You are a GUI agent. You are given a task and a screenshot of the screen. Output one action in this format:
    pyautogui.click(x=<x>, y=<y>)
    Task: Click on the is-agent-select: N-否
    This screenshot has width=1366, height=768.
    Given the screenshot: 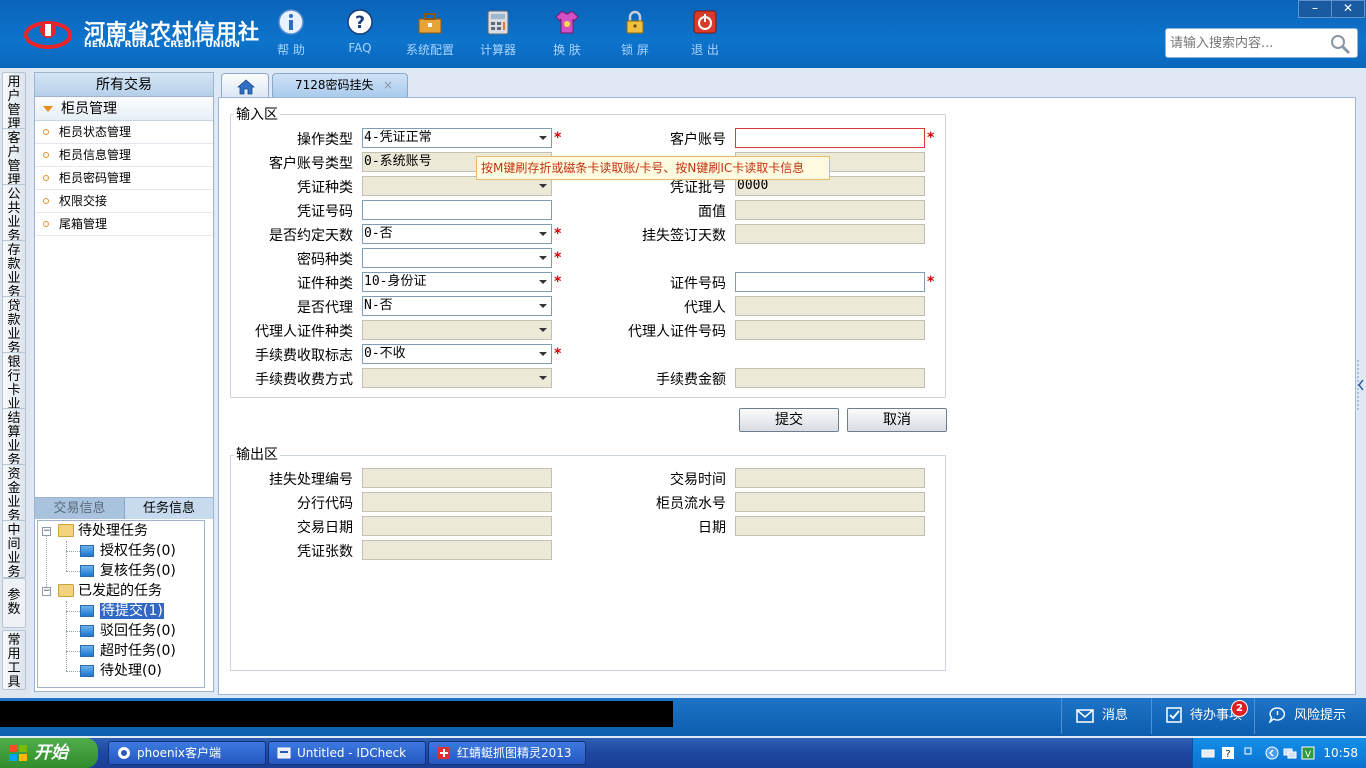 What is the action you would take?
    pyautogui.click(x=457, y=306)
    